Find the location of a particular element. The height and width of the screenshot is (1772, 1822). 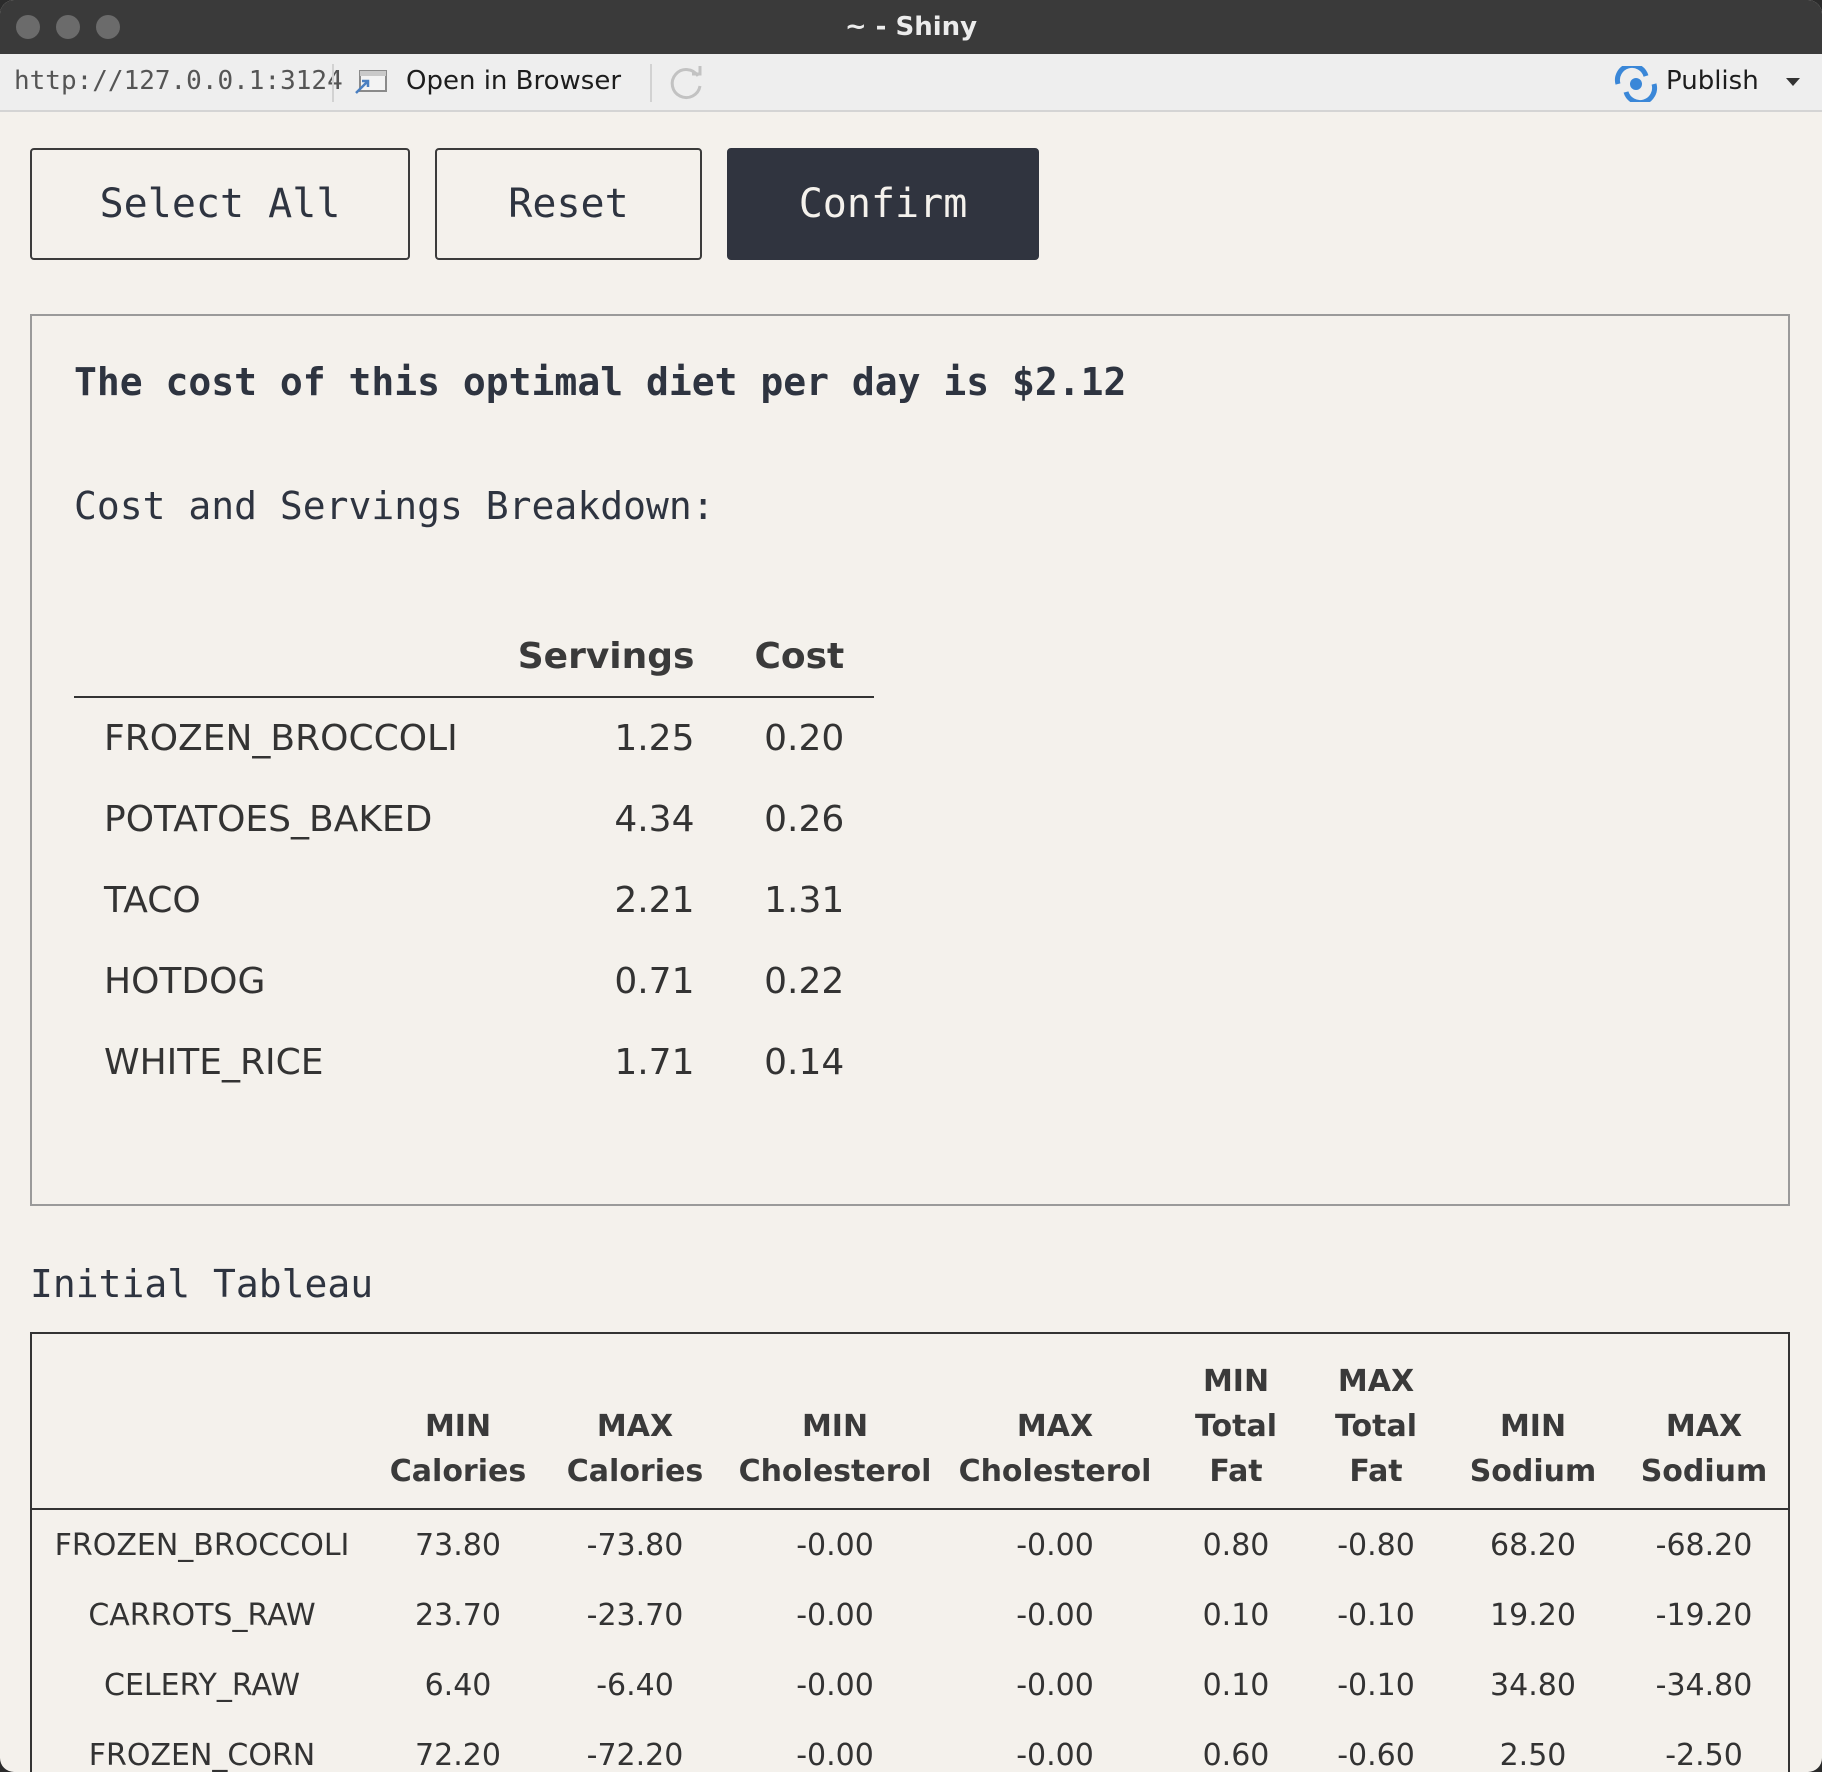

table-cell: -6.40 is located at coordinates (635, 1685).